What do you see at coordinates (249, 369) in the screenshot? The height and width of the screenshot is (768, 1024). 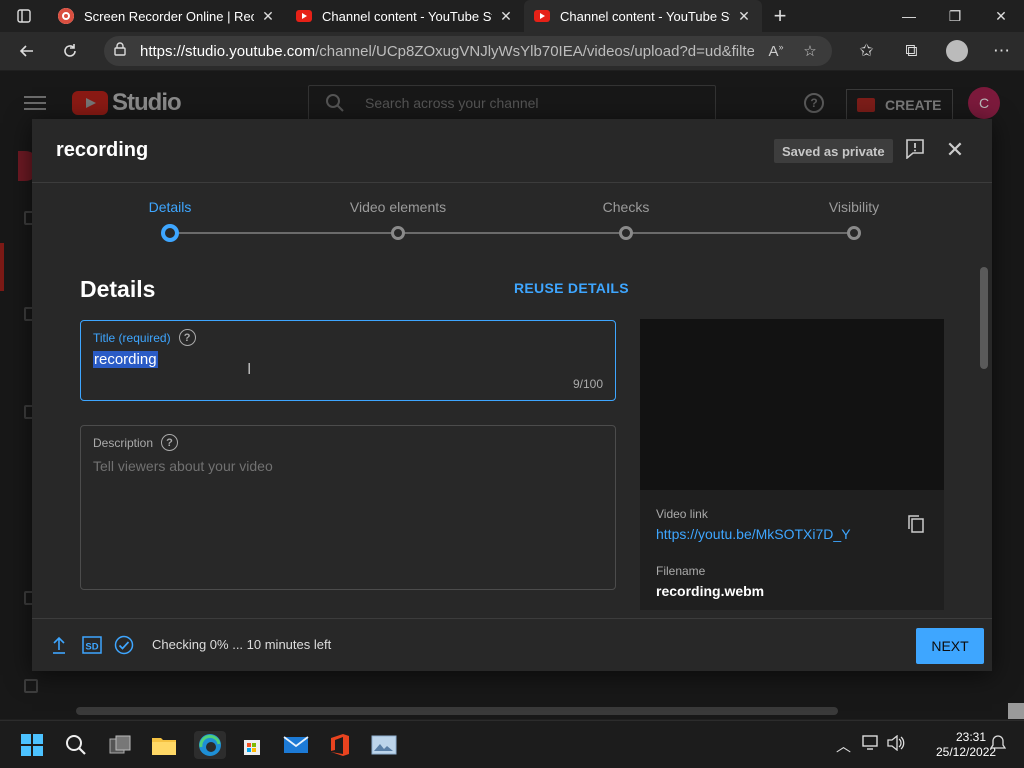 I see `text-cursor-icon: I` at bounding box center [249, 369].